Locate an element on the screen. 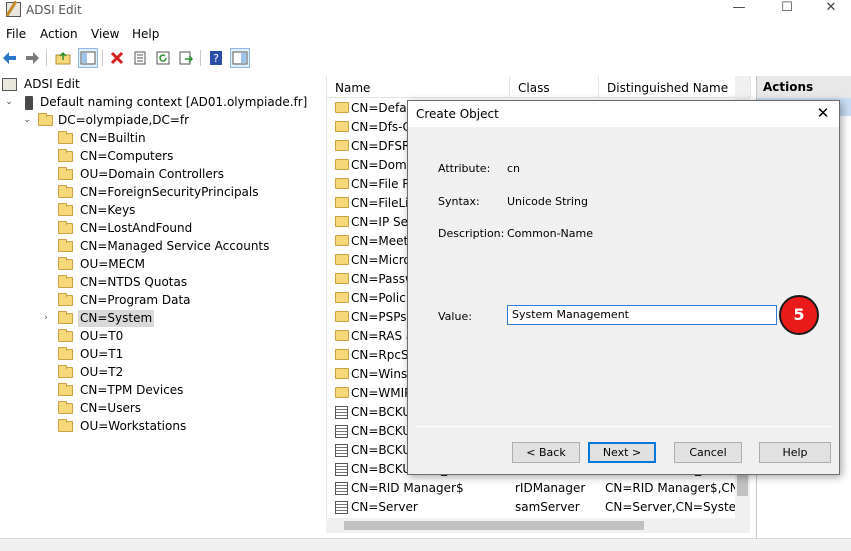 The width and height of the screenshot is (851, 551). column-distinguished-name: Distinguished Name is located at coordinates (675, 87).